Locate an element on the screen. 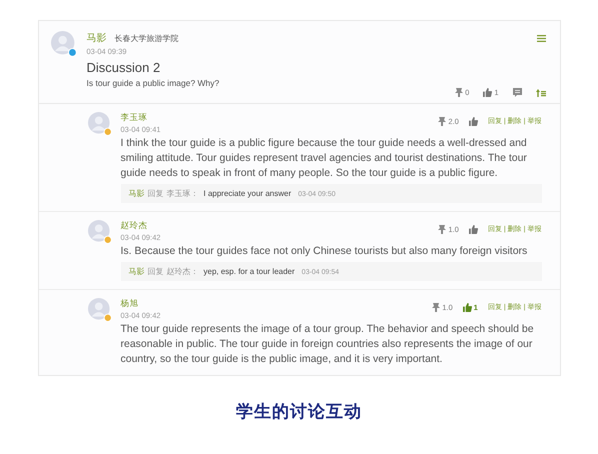 The image size is (598, 454). reply-text: The tour guide represents the image of a tour group. The behavior and speech should be reasonable in public. The tour guide in foreign countries also represents the image of our country, so the tour guide is the public image, and it is very important. is located at coordinates (327, 344).